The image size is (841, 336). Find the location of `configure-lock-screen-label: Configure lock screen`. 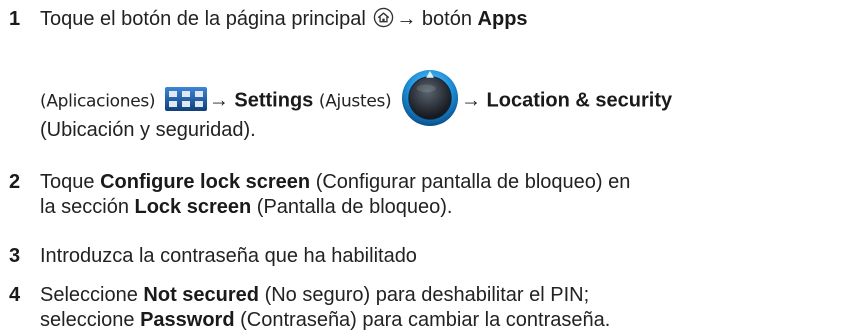

configure-lock-screen-label: Configure lock screen is located at coordinates (205, 182).